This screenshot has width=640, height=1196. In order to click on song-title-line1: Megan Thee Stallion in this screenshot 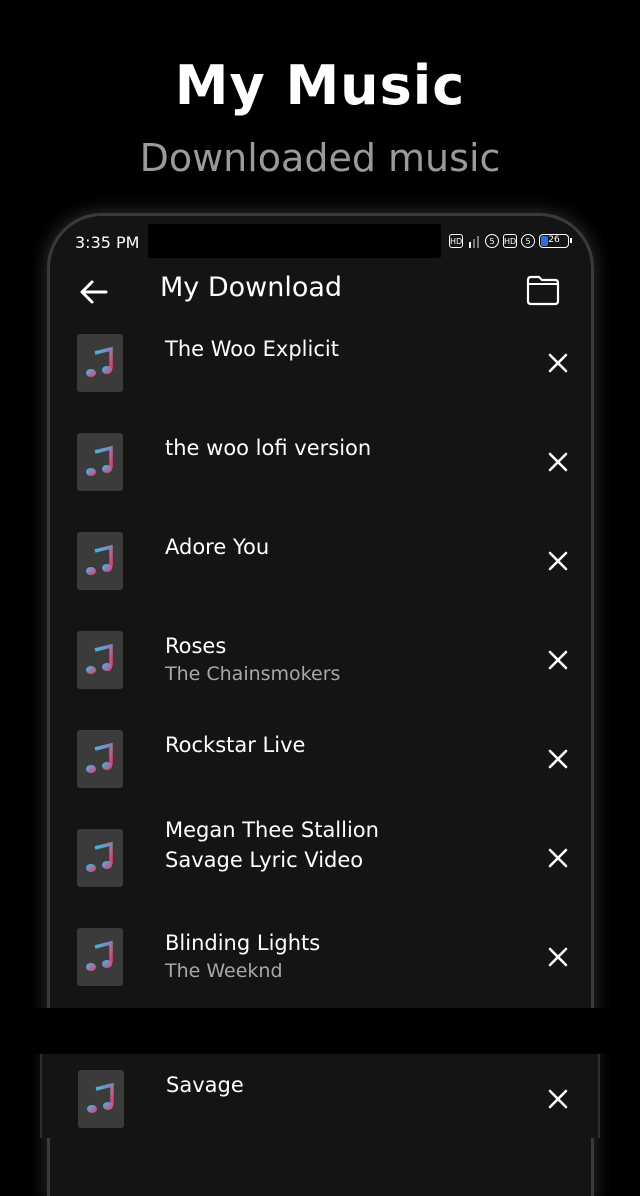, I will do `click(272, 830)`.